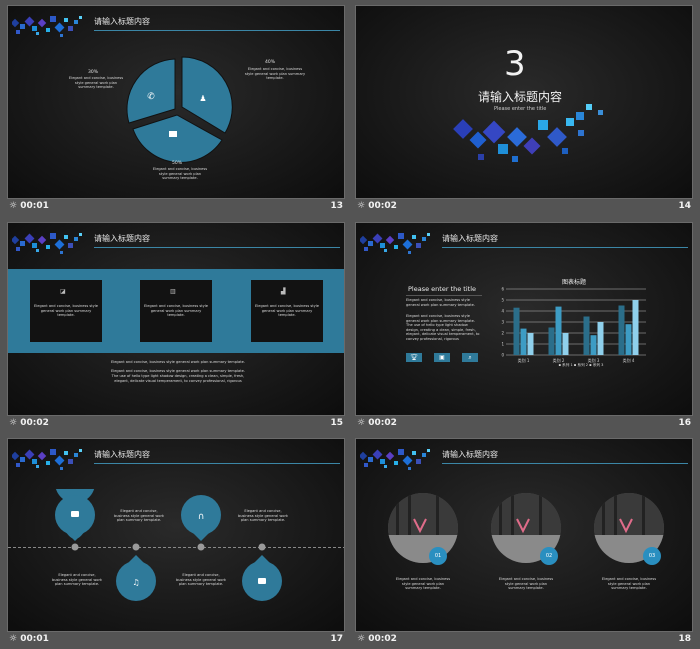 The height and width of the screenshot is (649, 700). What do you see at coordinates (168, 545) in the screenshot?
I see `timeline: ∩ ♫` at bounding box center [168, 545].